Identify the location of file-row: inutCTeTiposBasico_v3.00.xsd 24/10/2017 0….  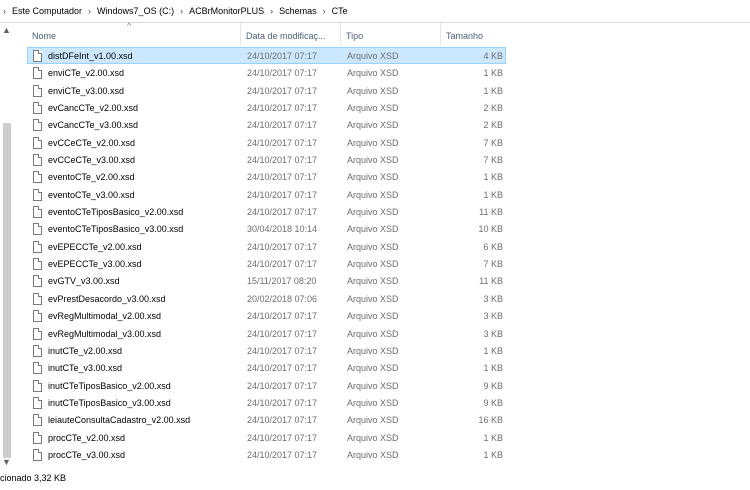
(266, 402).